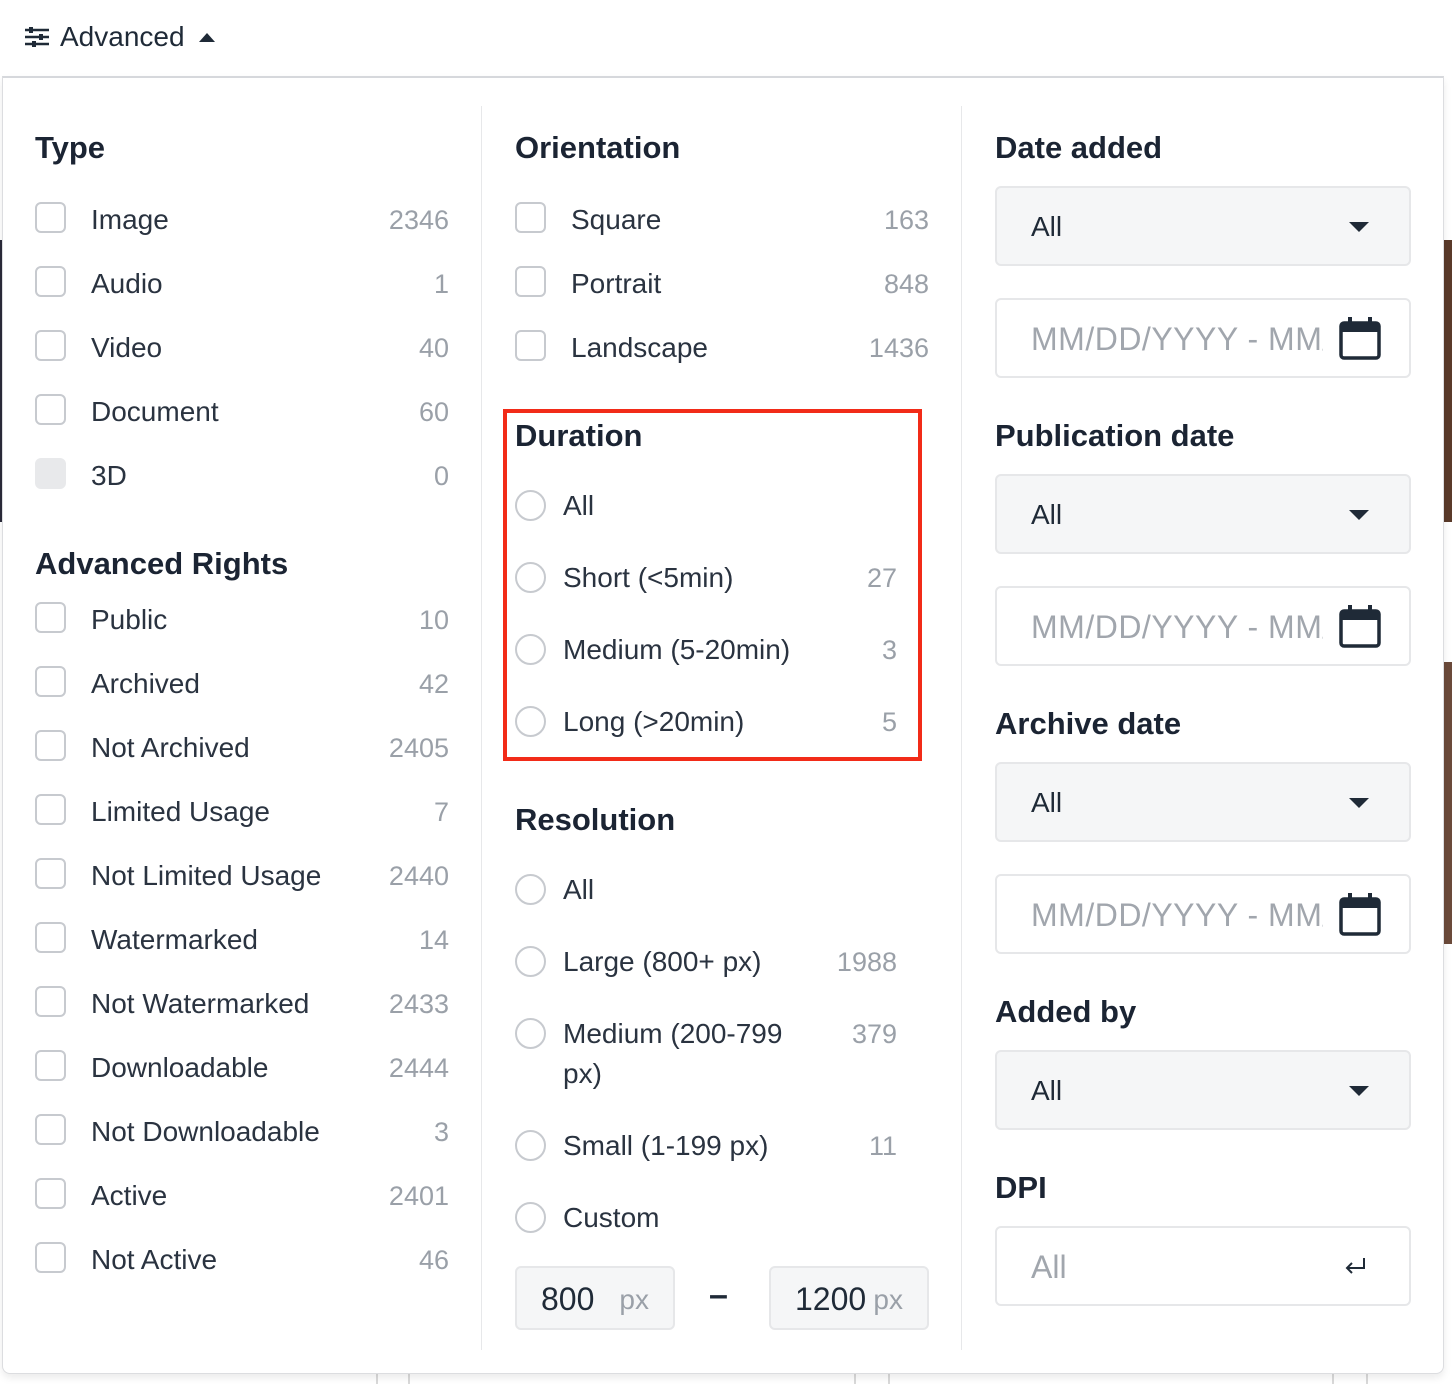 The width and height of the screenshot is (1452, 1384). Describe the element at coordinates (242, 348) in the screenshot. I see `type-option-video: Video 40` at that location.